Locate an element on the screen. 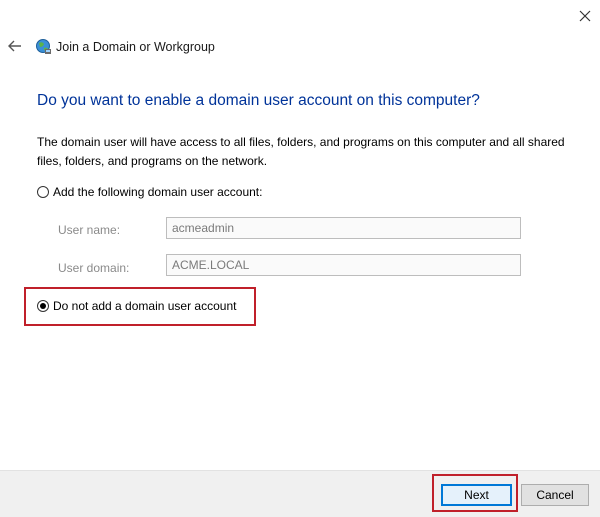 This screenshot has height=517, width=600. wizard-title: Join a Domain or Workgroup is located at coordinates (135, 47).